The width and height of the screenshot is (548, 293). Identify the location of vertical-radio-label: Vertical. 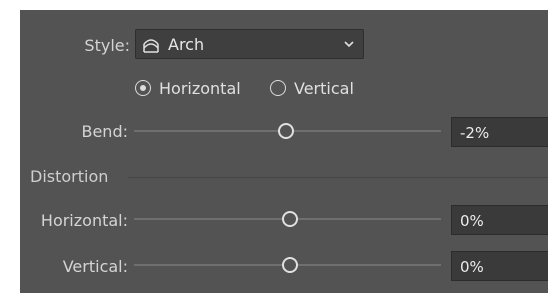
(324, 88).